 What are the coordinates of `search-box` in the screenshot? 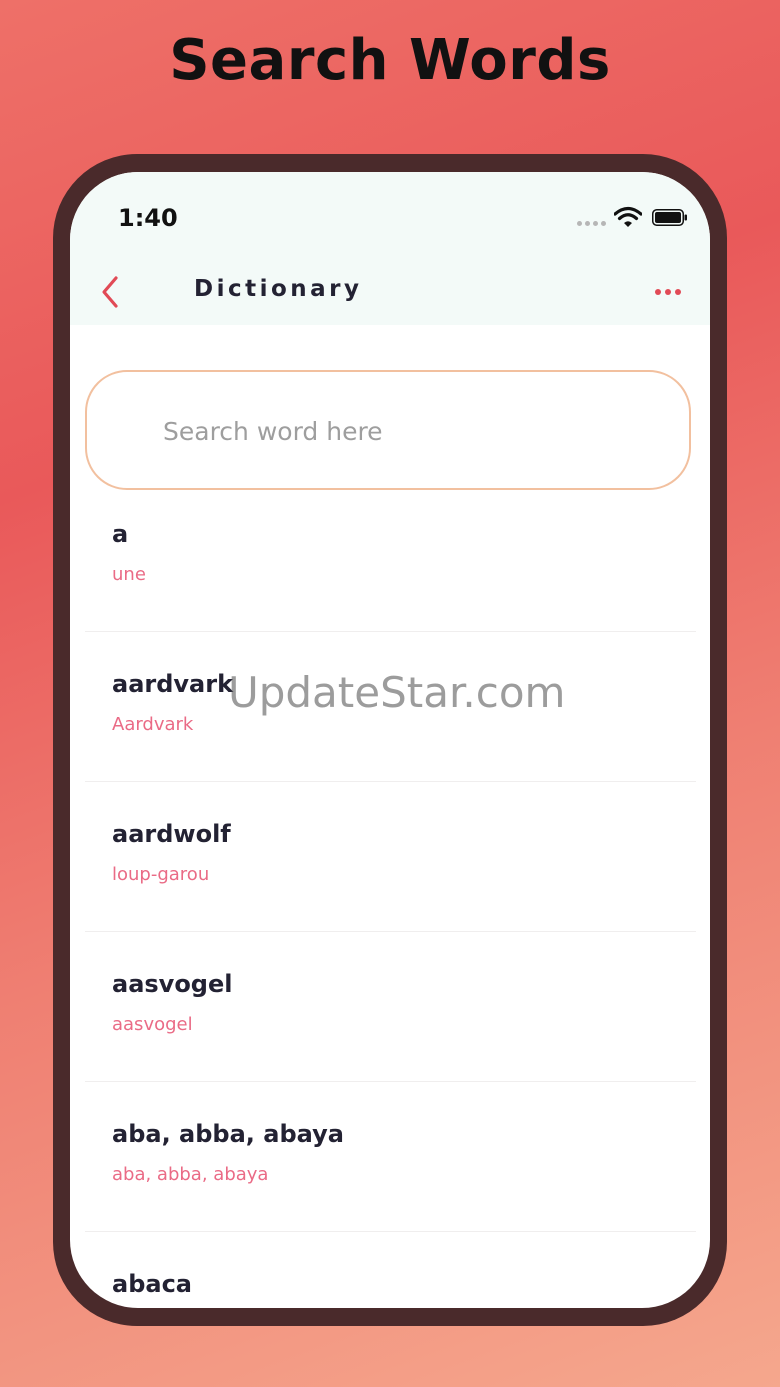 It's located at (388, 430).